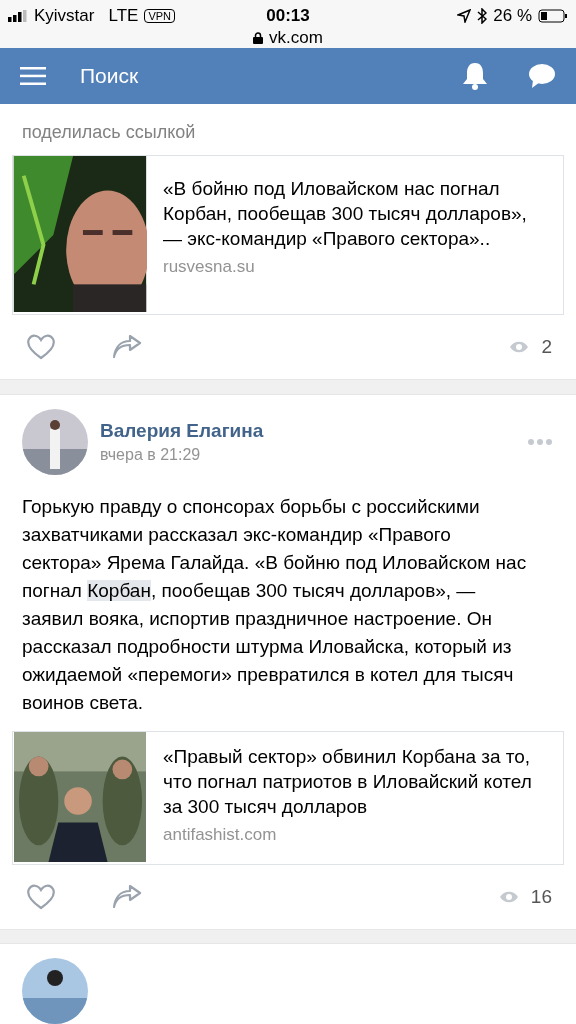 The width and height of the screenshot is (576, 1024). Describe the element at coordinates (464, 16) in the screenshot. I see `location-icon` at that location.